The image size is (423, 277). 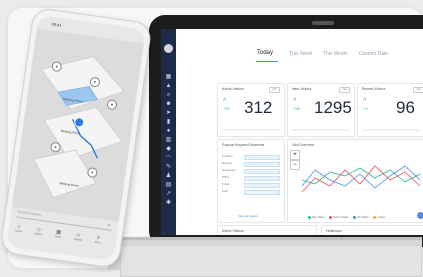 I want to click on keyword-label: Meeting, so click(x=227, y=163).